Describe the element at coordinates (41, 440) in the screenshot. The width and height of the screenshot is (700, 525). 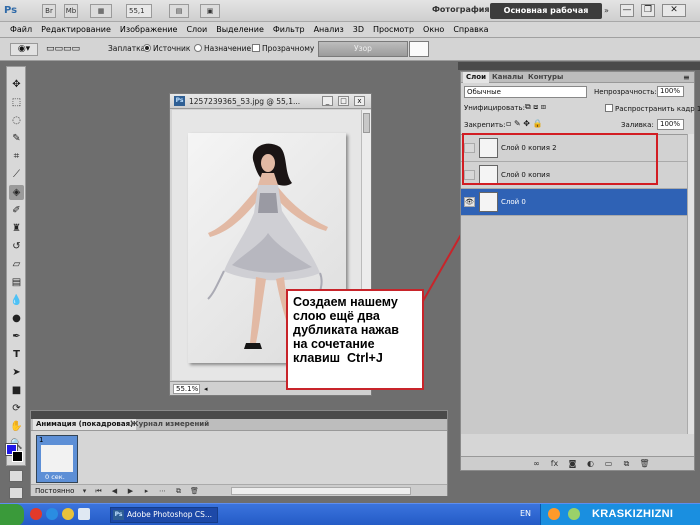
I see `frame-number: 1` at that location.